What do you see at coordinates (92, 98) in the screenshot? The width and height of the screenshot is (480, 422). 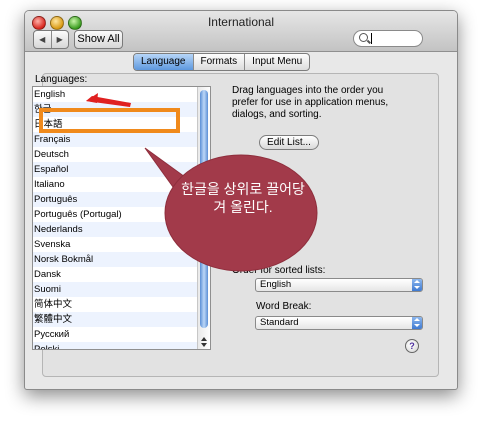 I see `arrowhead-icon` at bounding box center [92, 98].